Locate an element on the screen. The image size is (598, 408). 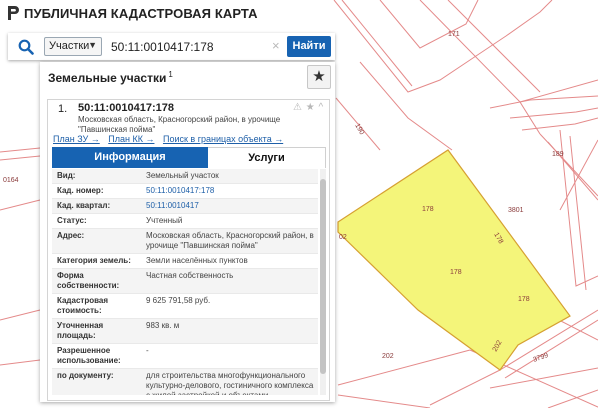
map-label: 202 is located at coordinates (388, 356).